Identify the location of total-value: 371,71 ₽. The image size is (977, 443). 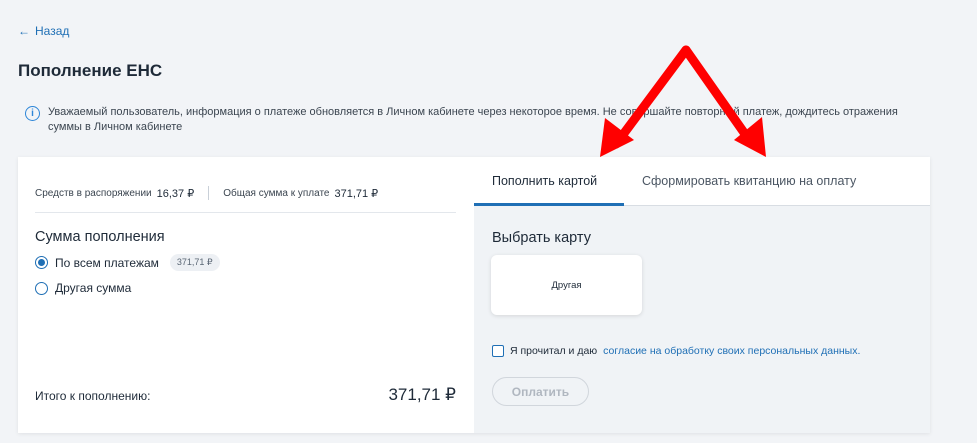
(422, 395).